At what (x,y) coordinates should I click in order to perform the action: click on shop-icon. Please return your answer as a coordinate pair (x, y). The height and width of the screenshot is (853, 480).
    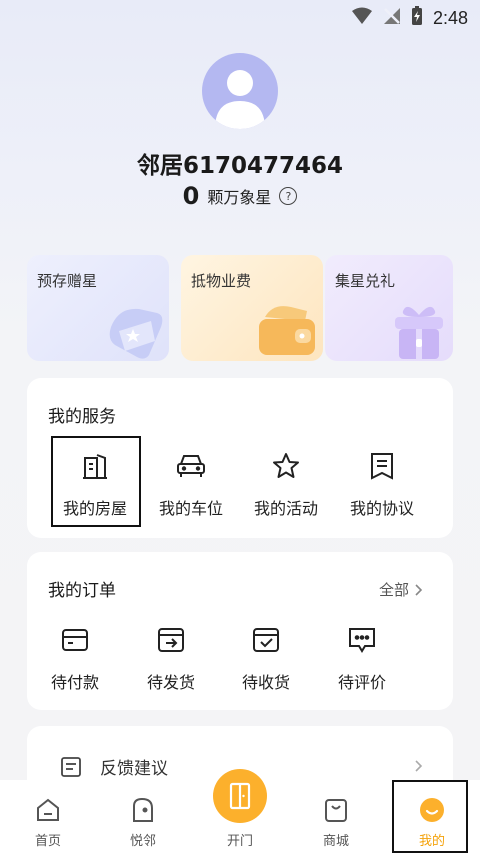
    Looking at the image, I should click on (336, 810).